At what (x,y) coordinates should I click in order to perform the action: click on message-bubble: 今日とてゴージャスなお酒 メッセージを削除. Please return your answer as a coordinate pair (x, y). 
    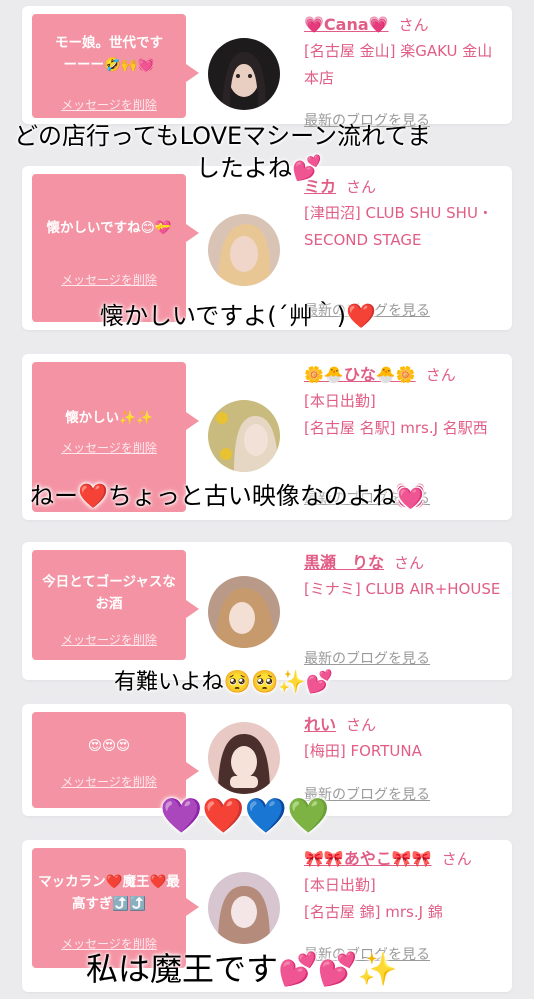
    Looking at the image, I should click on (115, 605).